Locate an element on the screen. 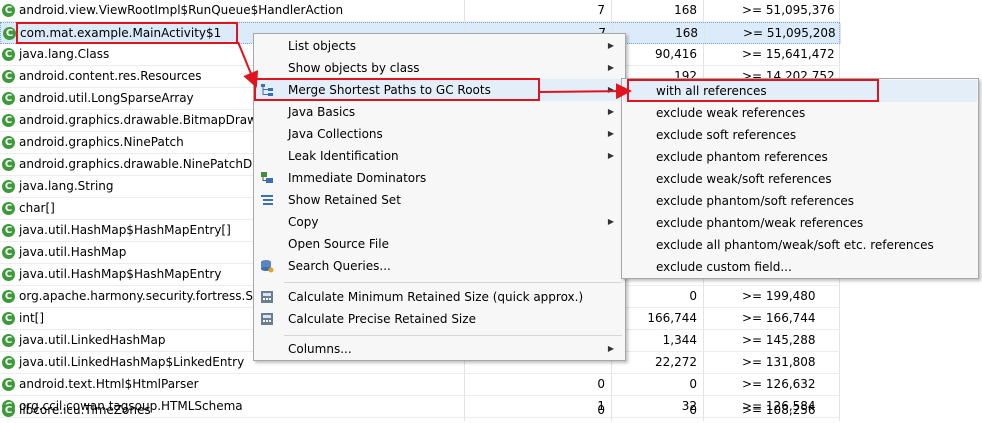 Image resolution: width=982 pixels, height=423 pixels. arrow-to-with-all-references is located at coordinates (585, 91).